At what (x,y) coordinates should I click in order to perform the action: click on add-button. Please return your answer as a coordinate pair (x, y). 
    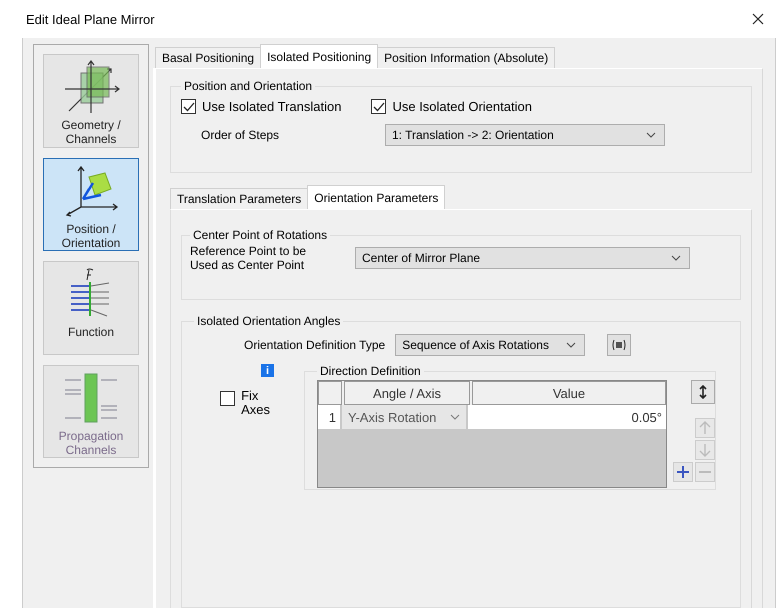
    Looking at the image, I should click on (683, 472).